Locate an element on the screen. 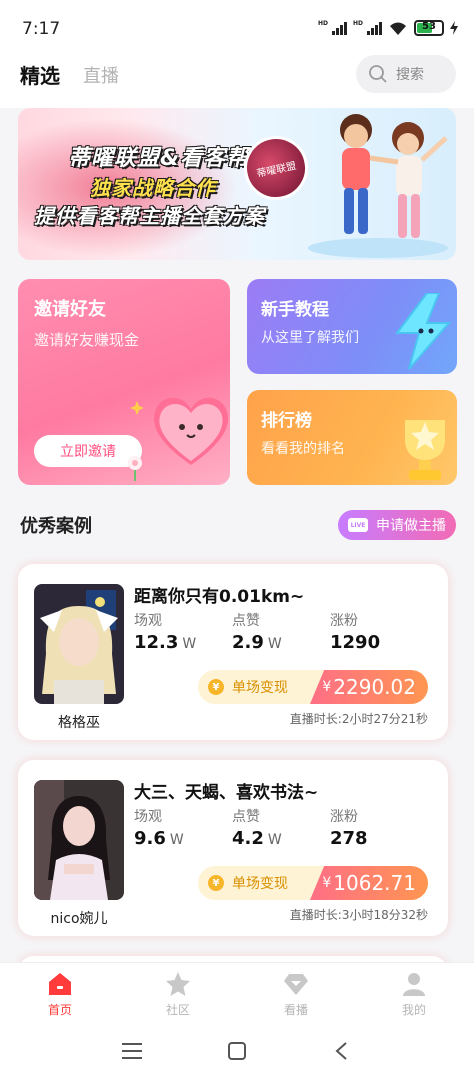  featured-cases-title: 优秀案例 is located at coordinates (56, 526).